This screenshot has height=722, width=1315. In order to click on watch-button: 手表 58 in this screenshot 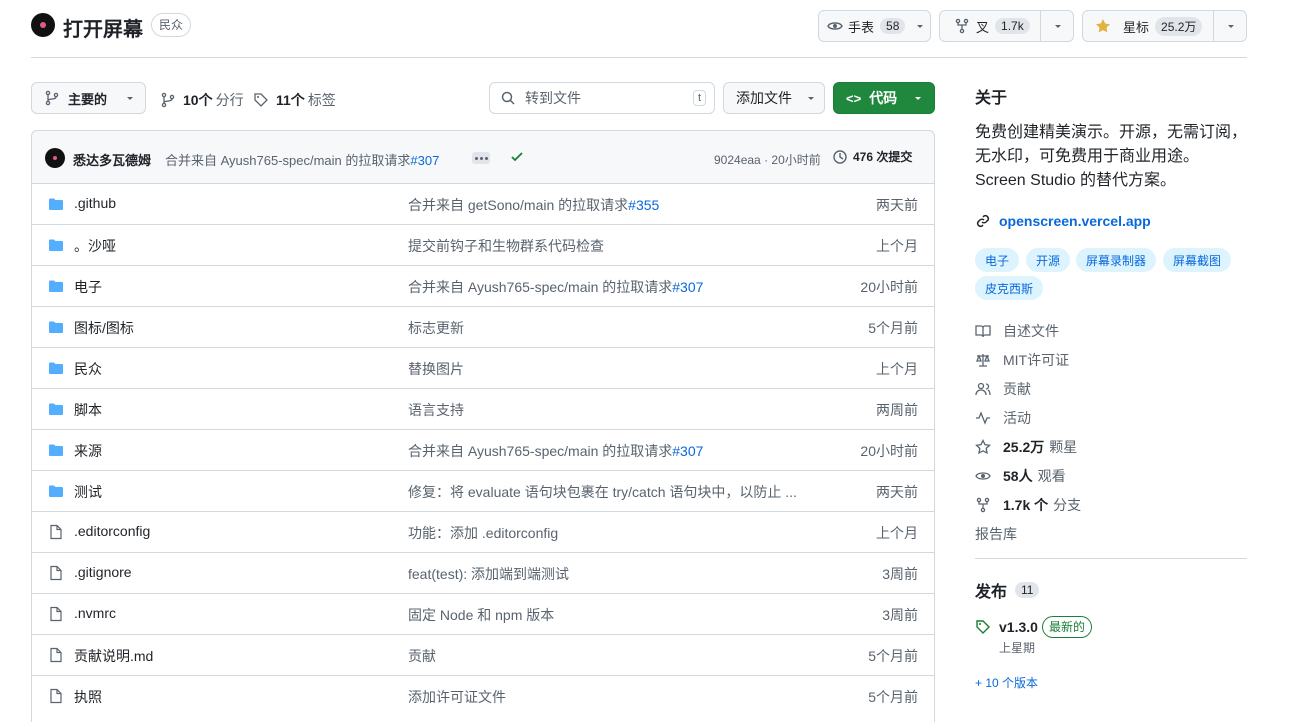, I will do `click(874, 26)`.